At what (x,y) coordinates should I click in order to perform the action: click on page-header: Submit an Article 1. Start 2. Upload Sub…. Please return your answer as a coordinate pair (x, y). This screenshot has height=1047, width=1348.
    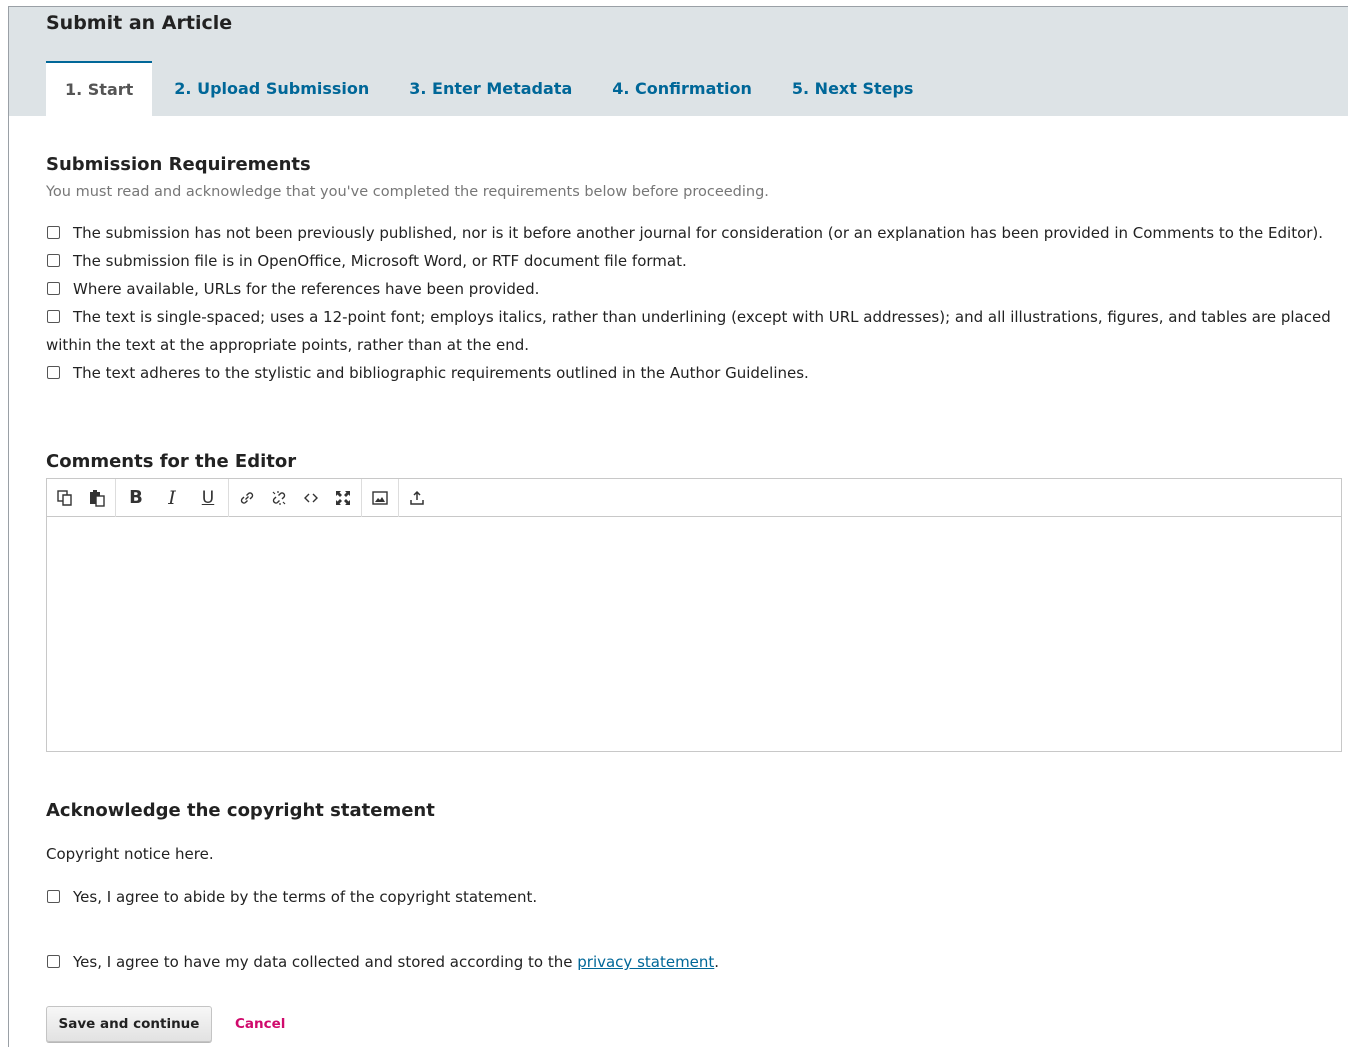
    Looking at the image, I should click on (678, 61).